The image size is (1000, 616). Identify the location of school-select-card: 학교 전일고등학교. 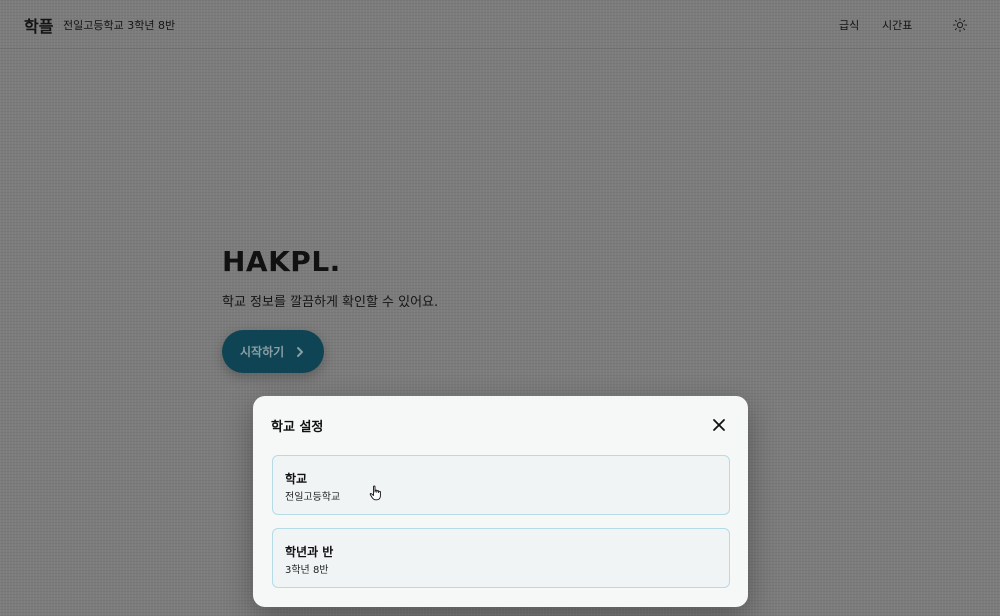
(501, 485).